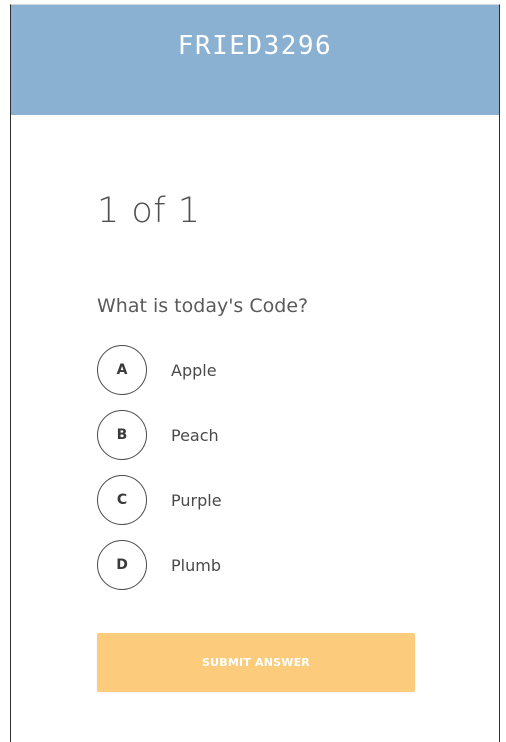 The width and height of the screenshot is (506, 742). What do you see at coordinates (194, 370) in the screenshot?
I see `option-a-label: Apple` at bounding box center [194, 370].